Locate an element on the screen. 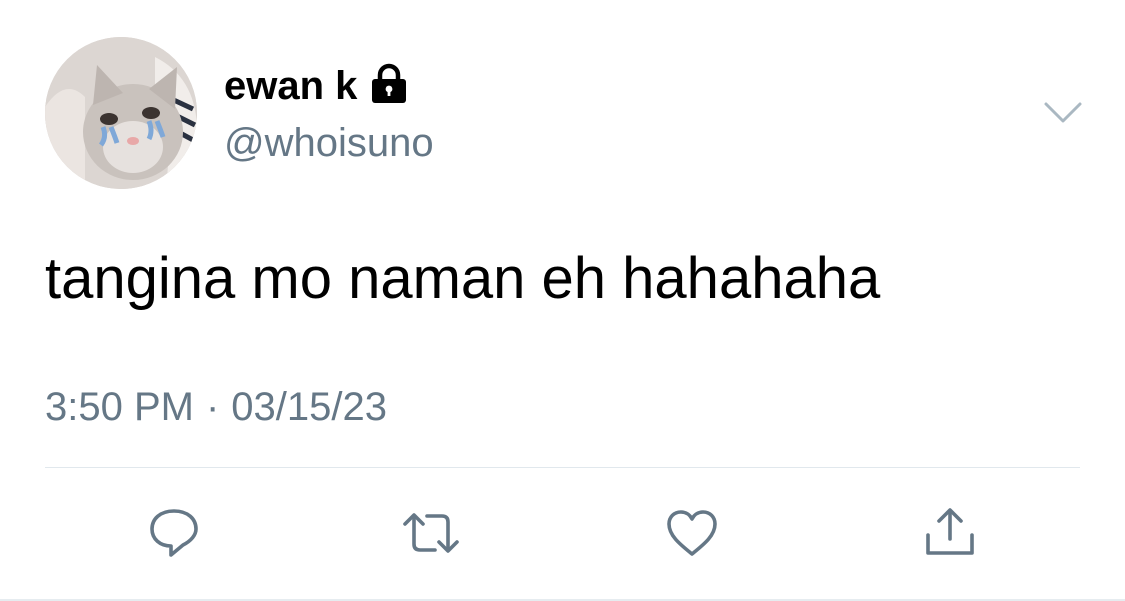 The width and height of the screenshot is (1125, 601). tweet-timestamp: 3:50 PM · 03/15/23 is located at coordinates (216, 407).